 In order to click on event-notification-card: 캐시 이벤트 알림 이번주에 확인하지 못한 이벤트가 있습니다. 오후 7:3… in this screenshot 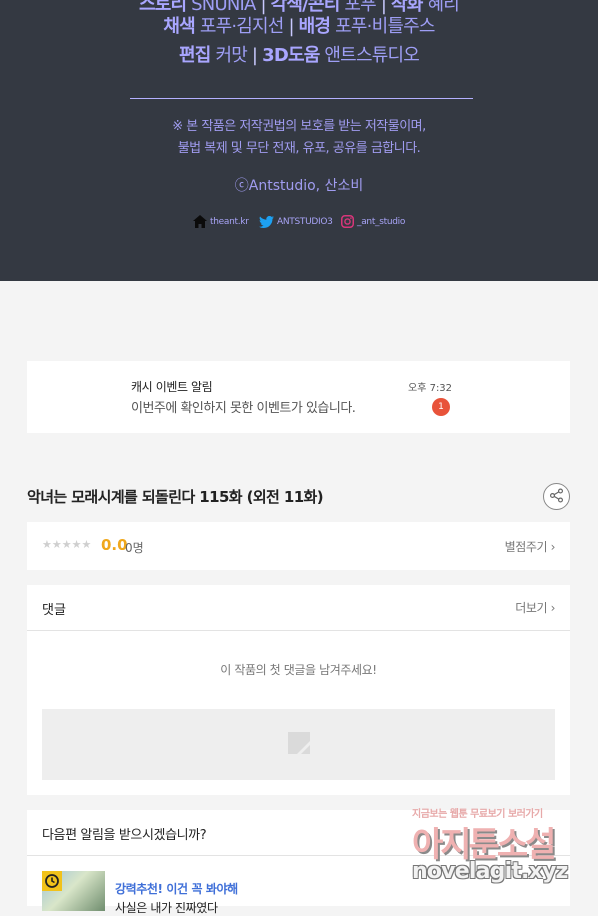, I will do `click(298, 397)`.